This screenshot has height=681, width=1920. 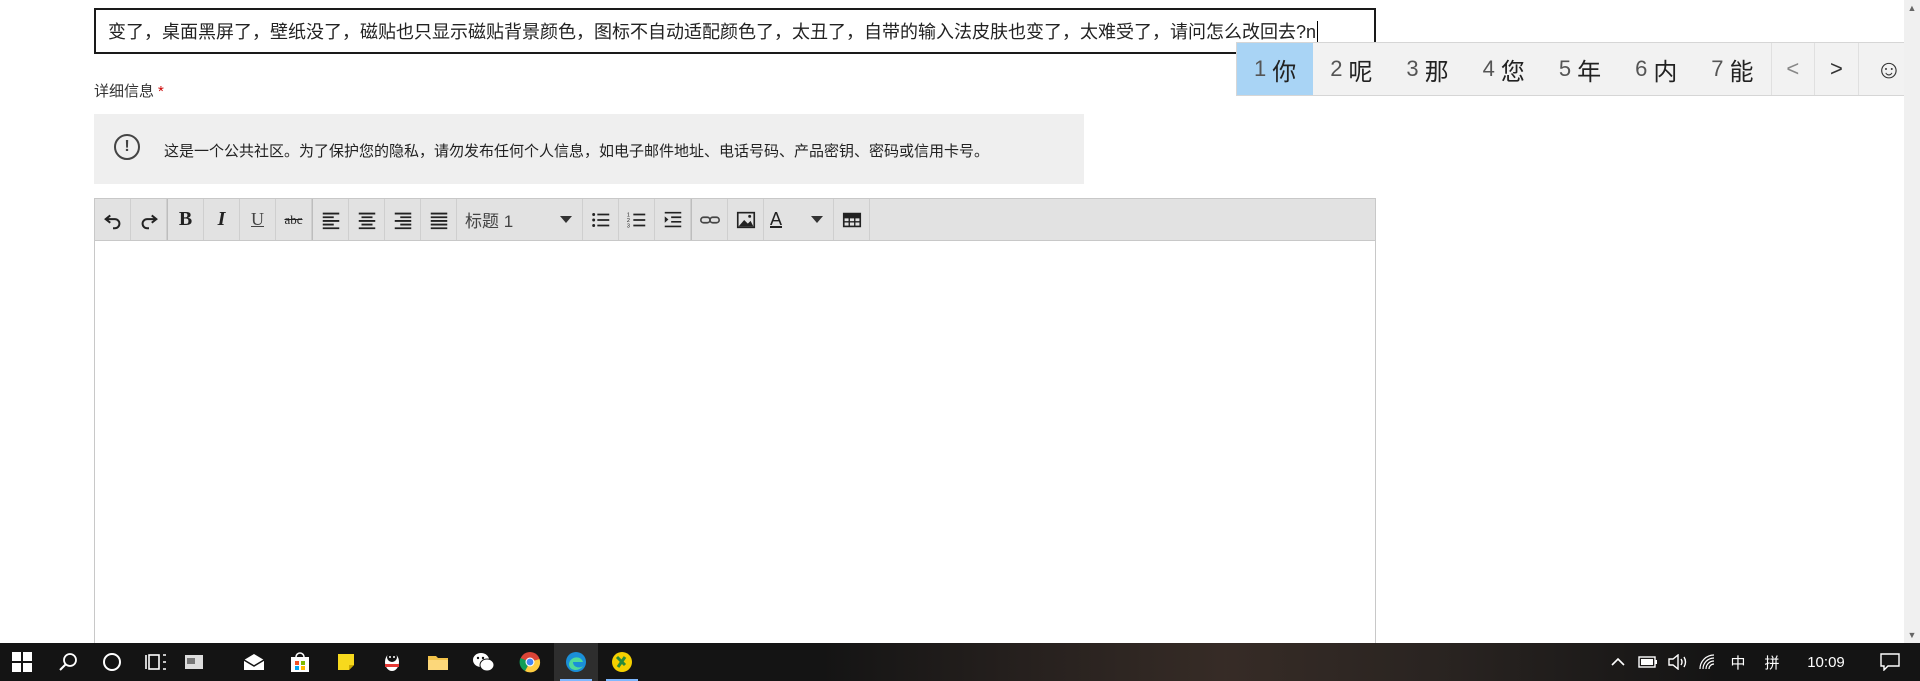 What do you see at coordinates (1270, 662) in the screenshot?
I see `wallpaper-peek` at bounding box center [1270, 662].